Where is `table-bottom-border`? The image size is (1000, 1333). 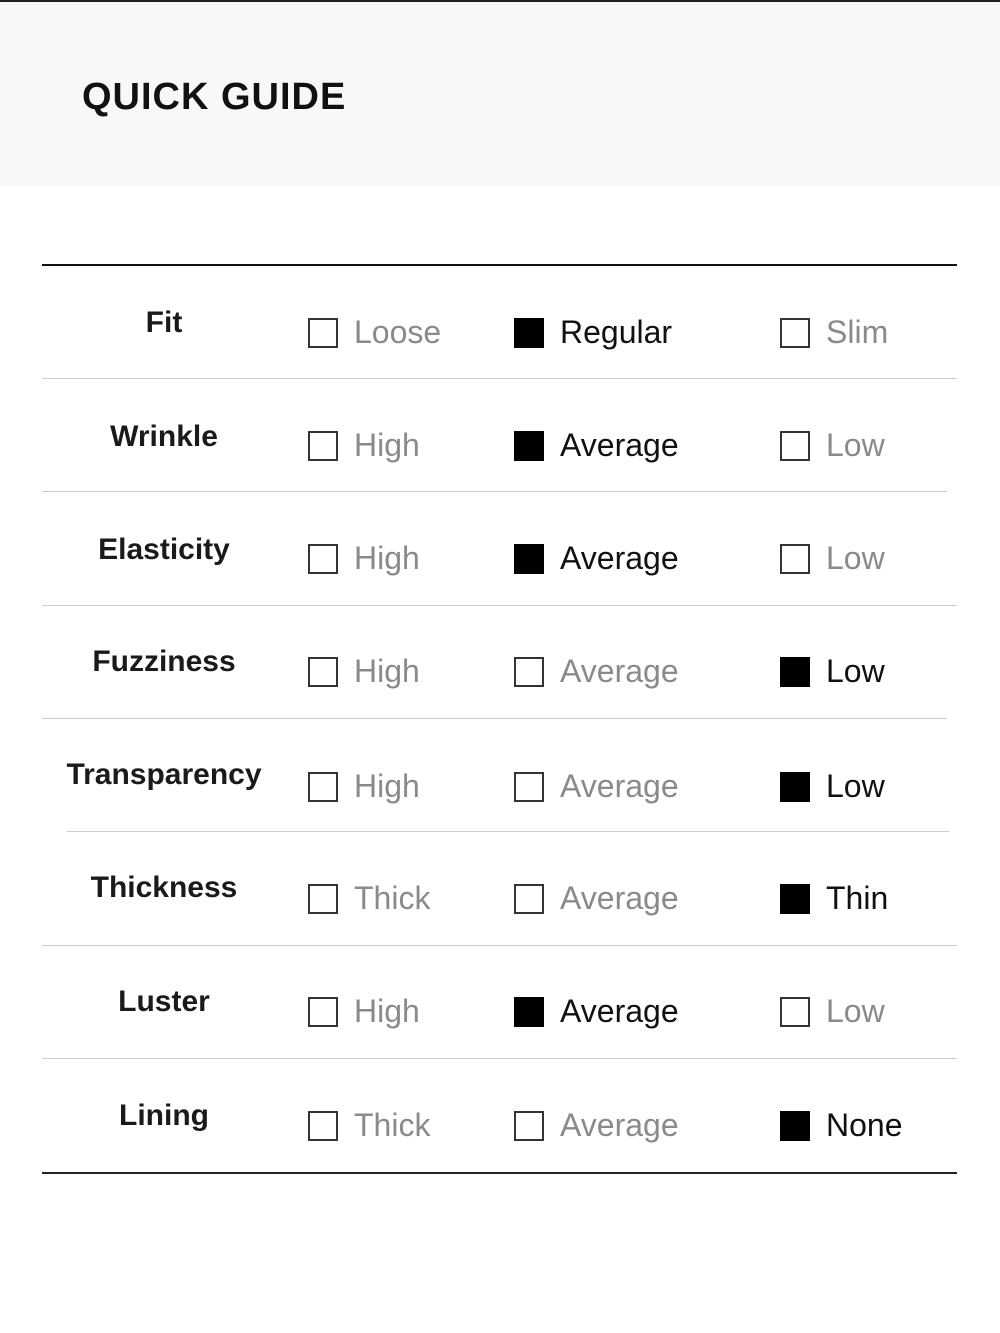
table-bottom-border is located at coordinates (499, 1173).